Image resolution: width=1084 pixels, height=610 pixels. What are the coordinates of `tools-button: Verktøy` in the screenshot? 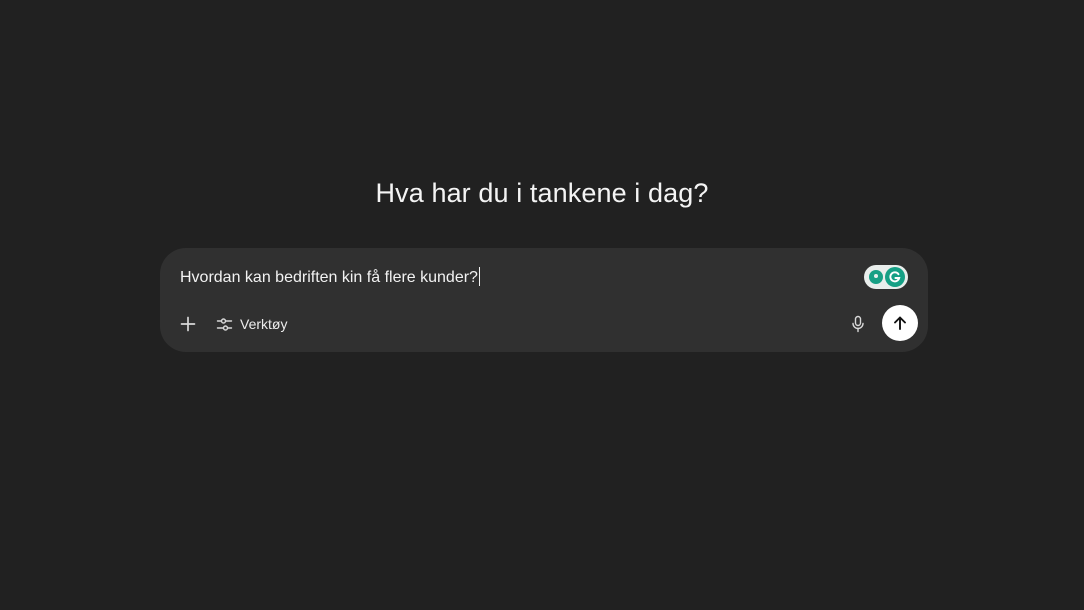 It's located at (251, 324).